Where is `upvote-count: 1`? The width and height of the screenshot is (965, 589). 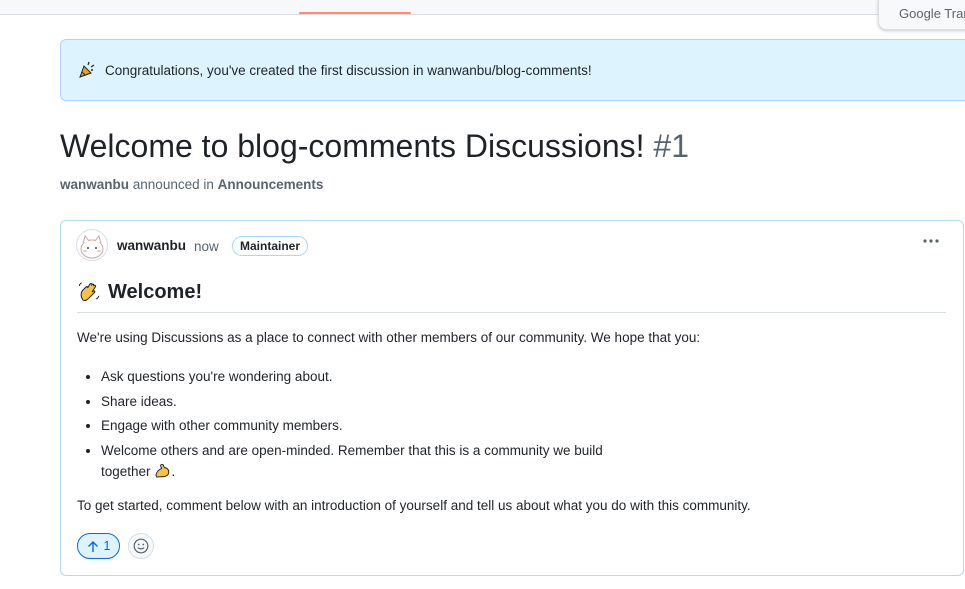
upvote-count: 1 is located at coordinates (107, 546).